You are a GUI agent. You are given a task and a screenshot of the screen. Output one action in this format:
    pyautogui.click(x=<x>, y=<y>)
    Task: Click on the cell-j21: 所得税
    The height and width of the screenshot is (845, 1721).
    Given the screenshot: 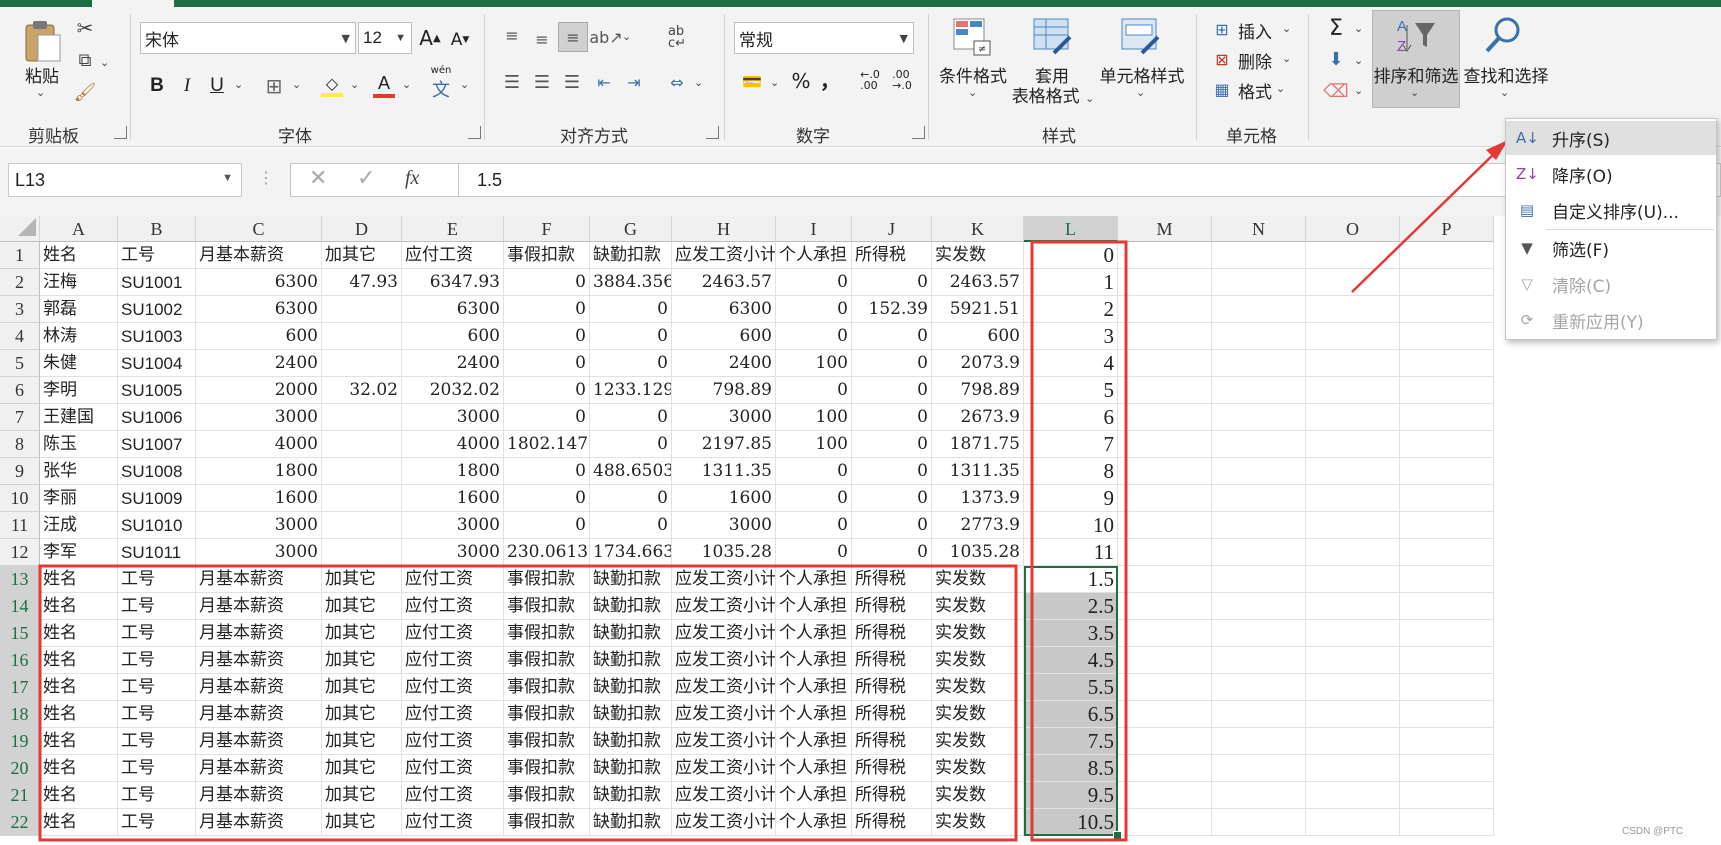 What is the action you would take?
    pyautogui.click(x=892, y=795)
    